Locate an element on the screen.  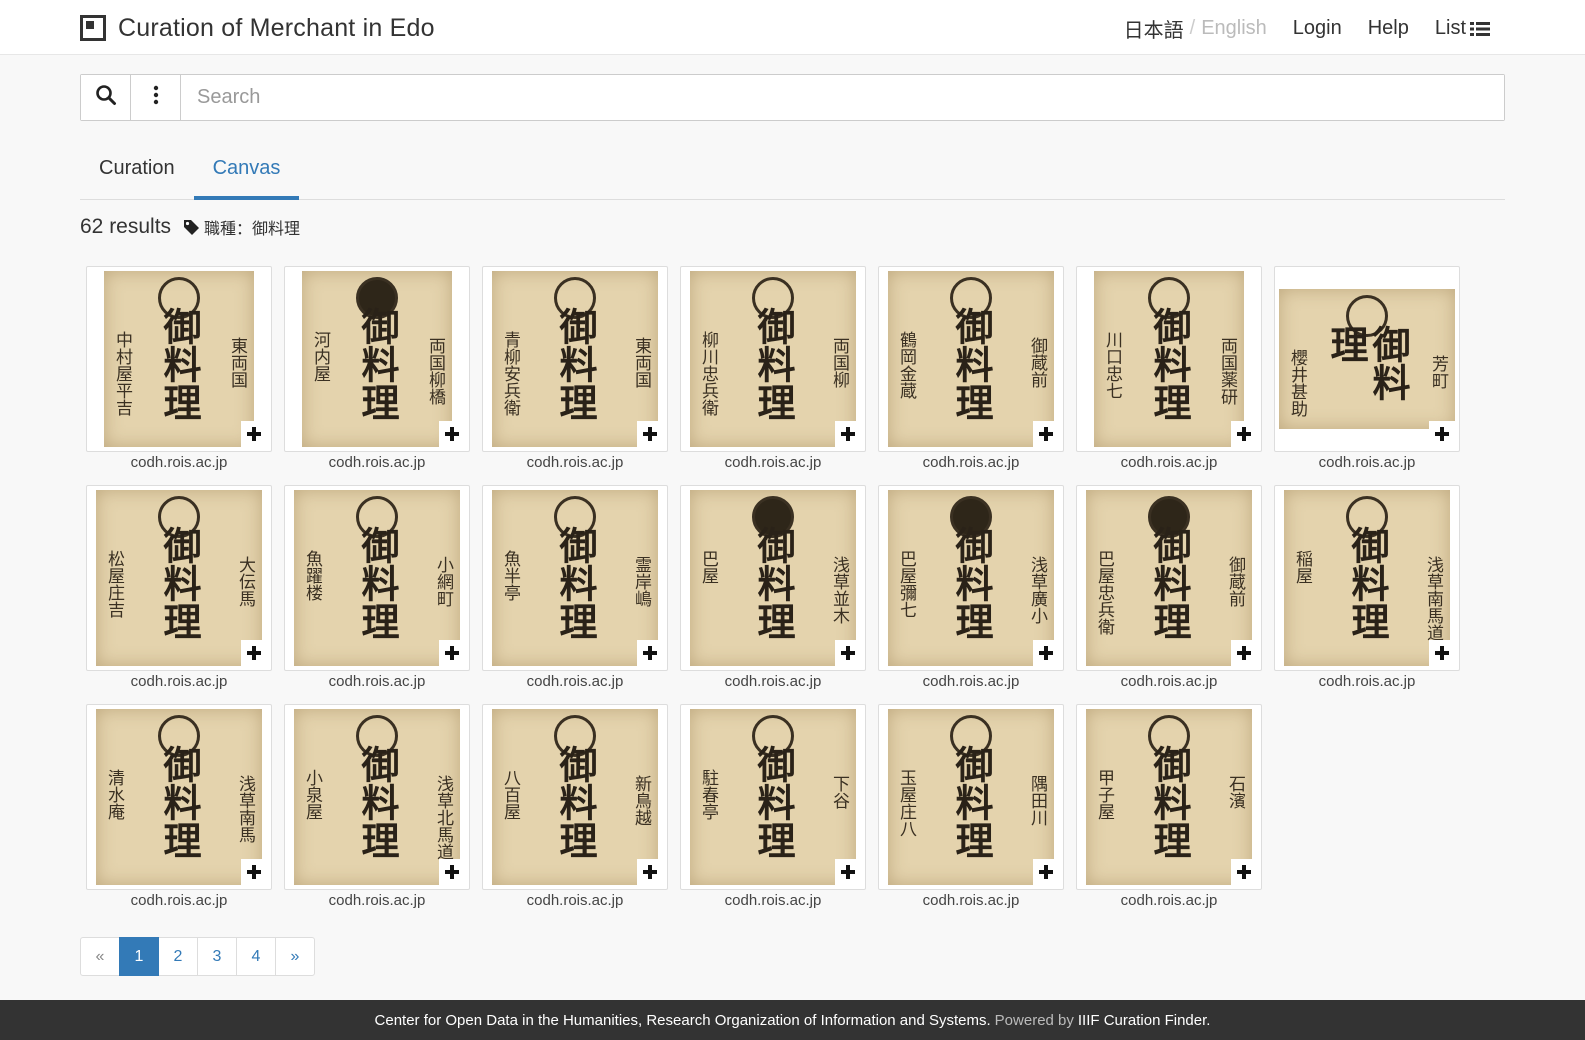
footer-finder-link: IIIF Curation Finder. is located at coordinates (1144, 1020).